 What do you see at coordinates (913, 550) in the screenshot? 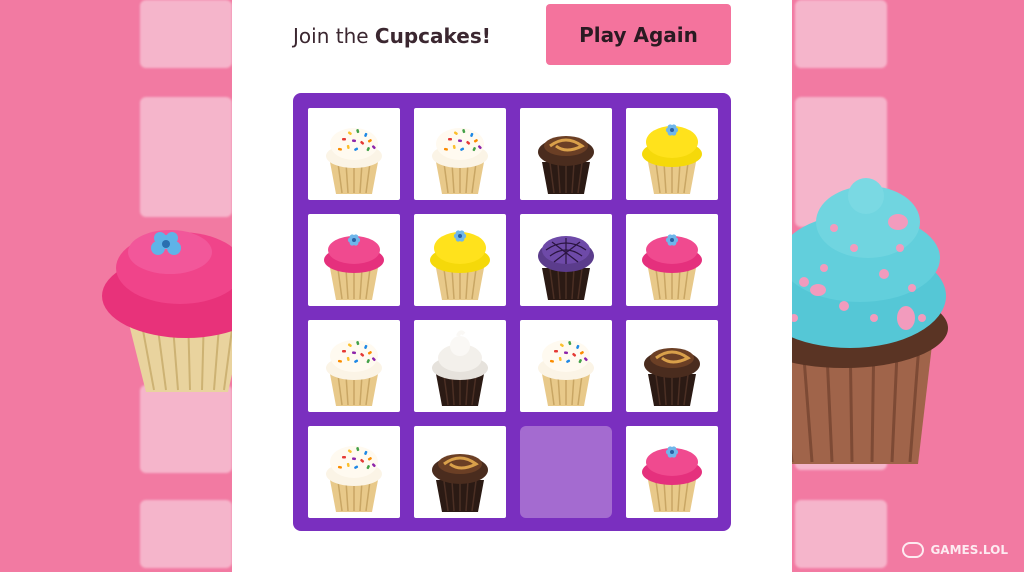
I see `gamepad-icon` at bounding box center [913, 550].